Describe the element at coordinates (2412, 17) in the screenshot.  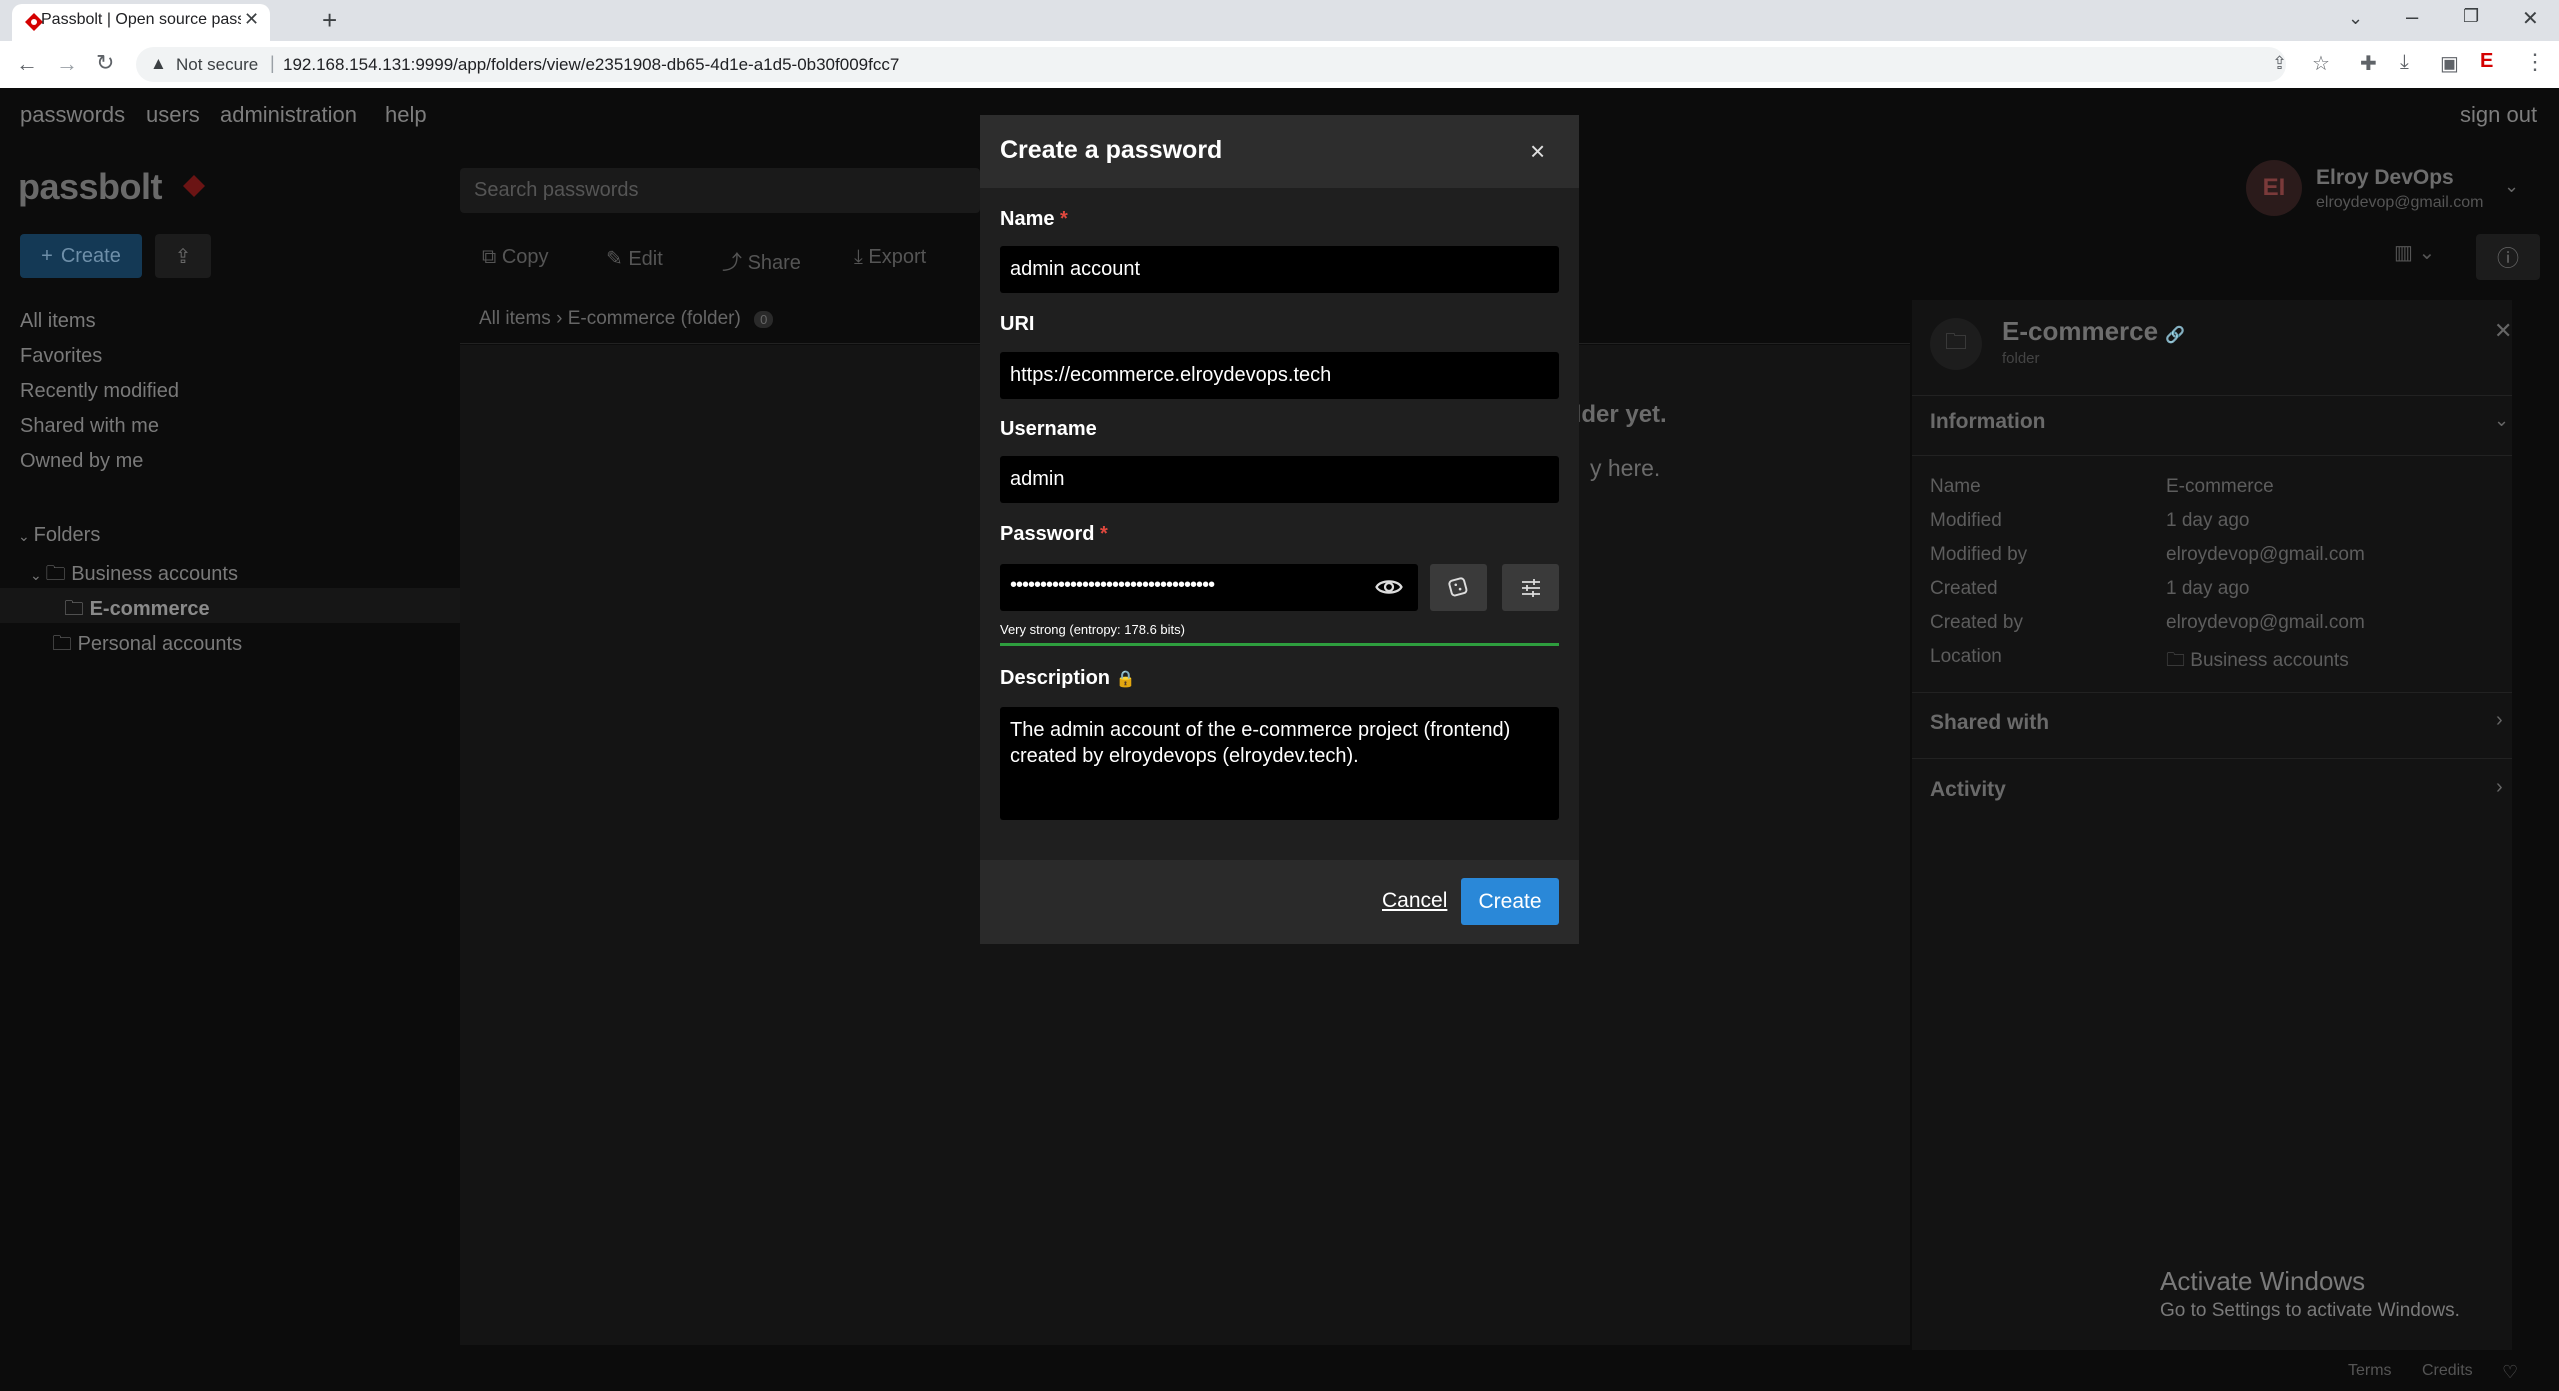
I see `minimize-icon: –` at that location.